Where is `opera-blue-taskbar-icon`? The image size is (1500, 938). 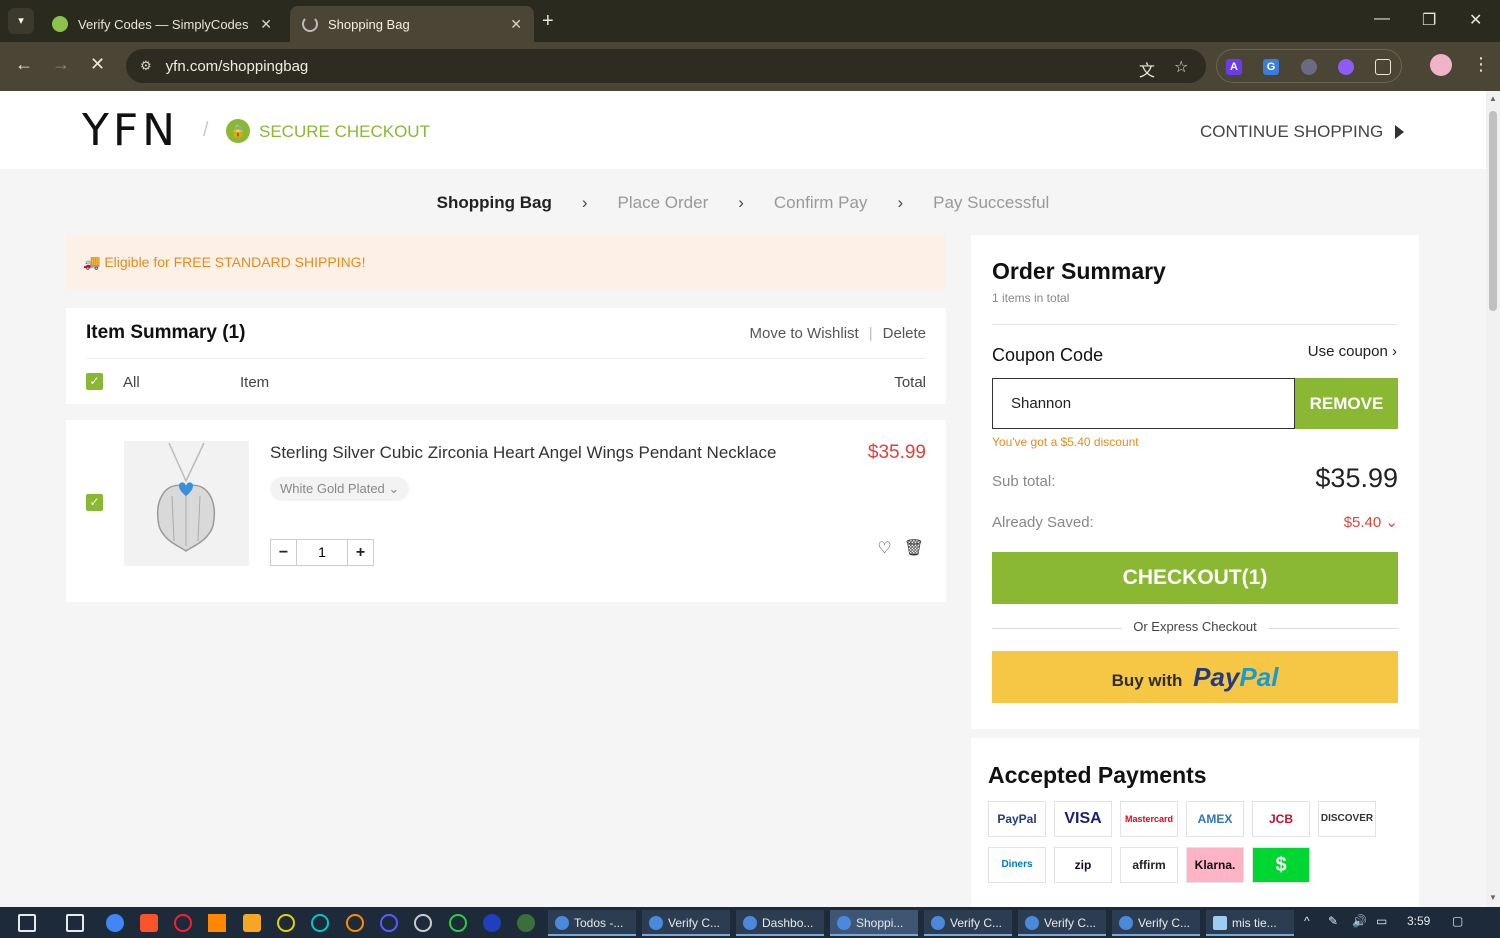 opera-blue-taskbar-icon is located at coordinates (389, 923).